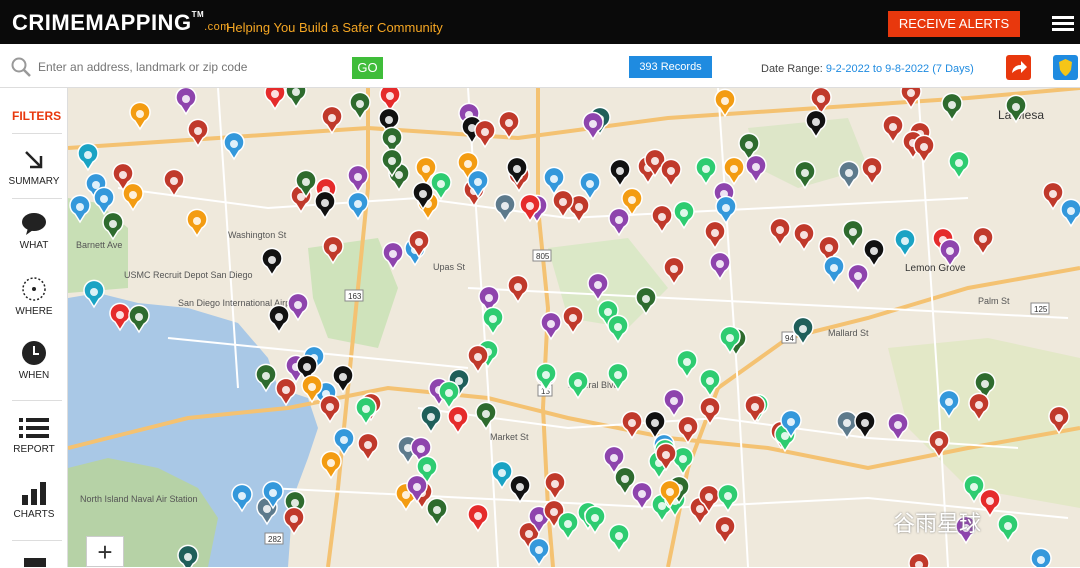 This screenshot has height=568, width=1080. What do you see at coordinates (670, 67) in the screenshot?
I see `records-count: 393 Records` at bounding box center [670, 67].